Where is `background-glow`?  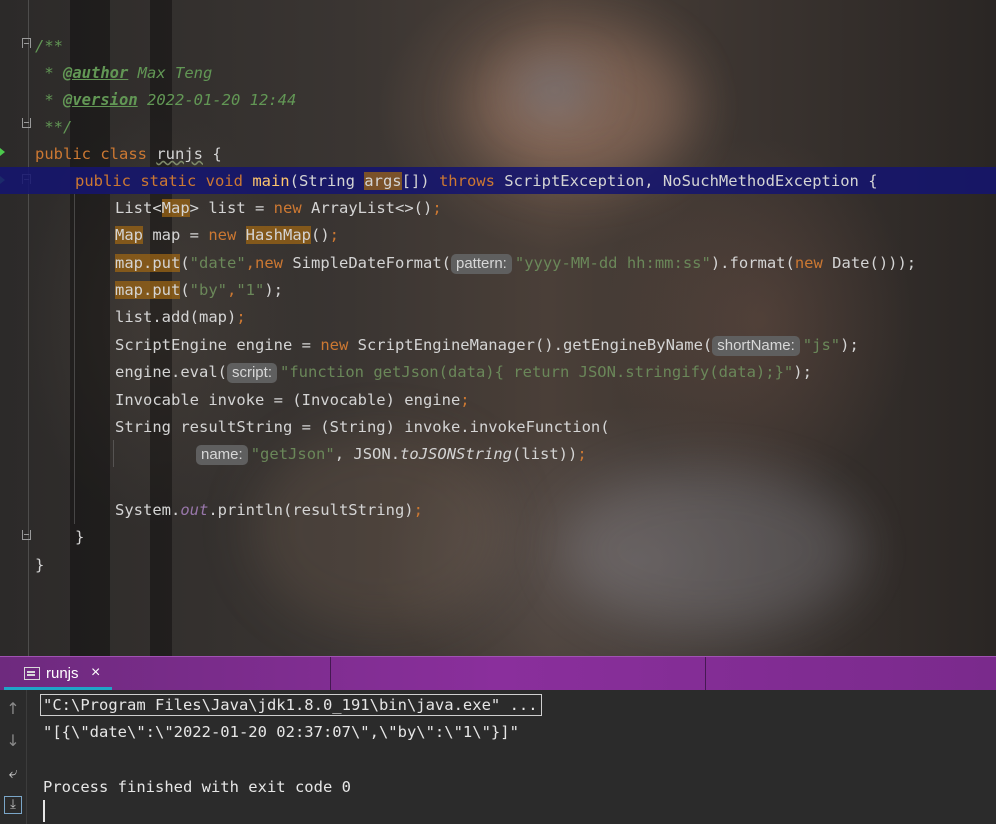 background-glow is located at coordinates (710, 550).